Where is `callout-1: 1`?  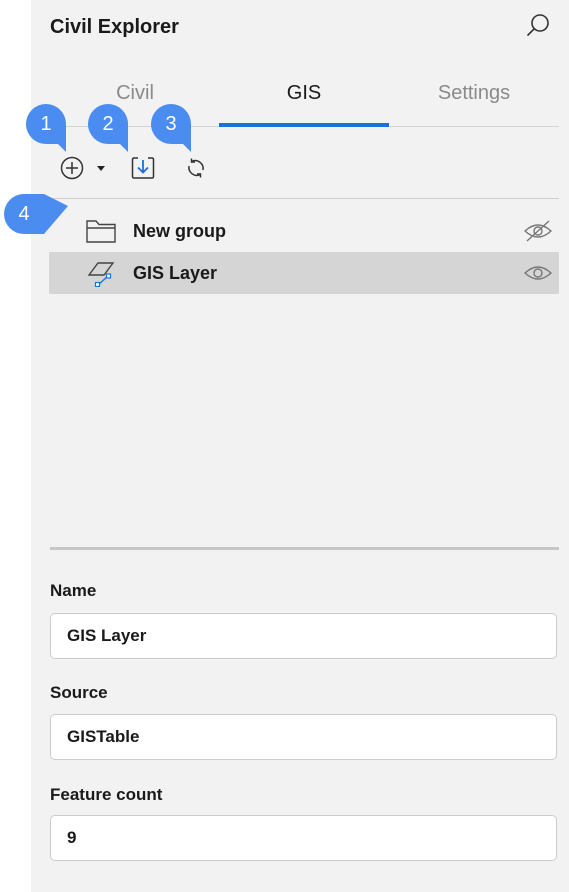
callout-1: 1 is located at coordinates (47, 128).